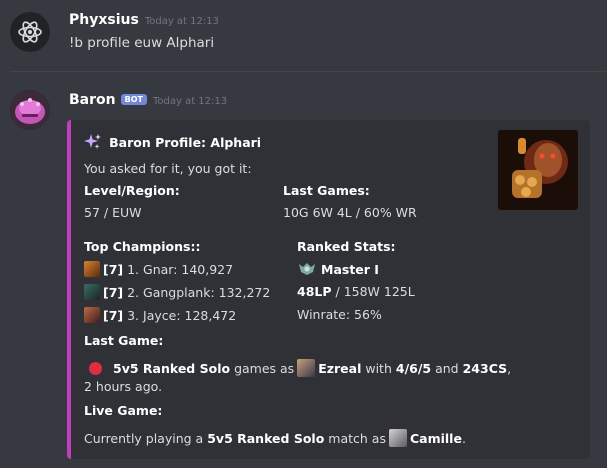 This screenshot has height=468, width=607. I want to click on live-game-prefix: Currently playing a, so click(144, 438).